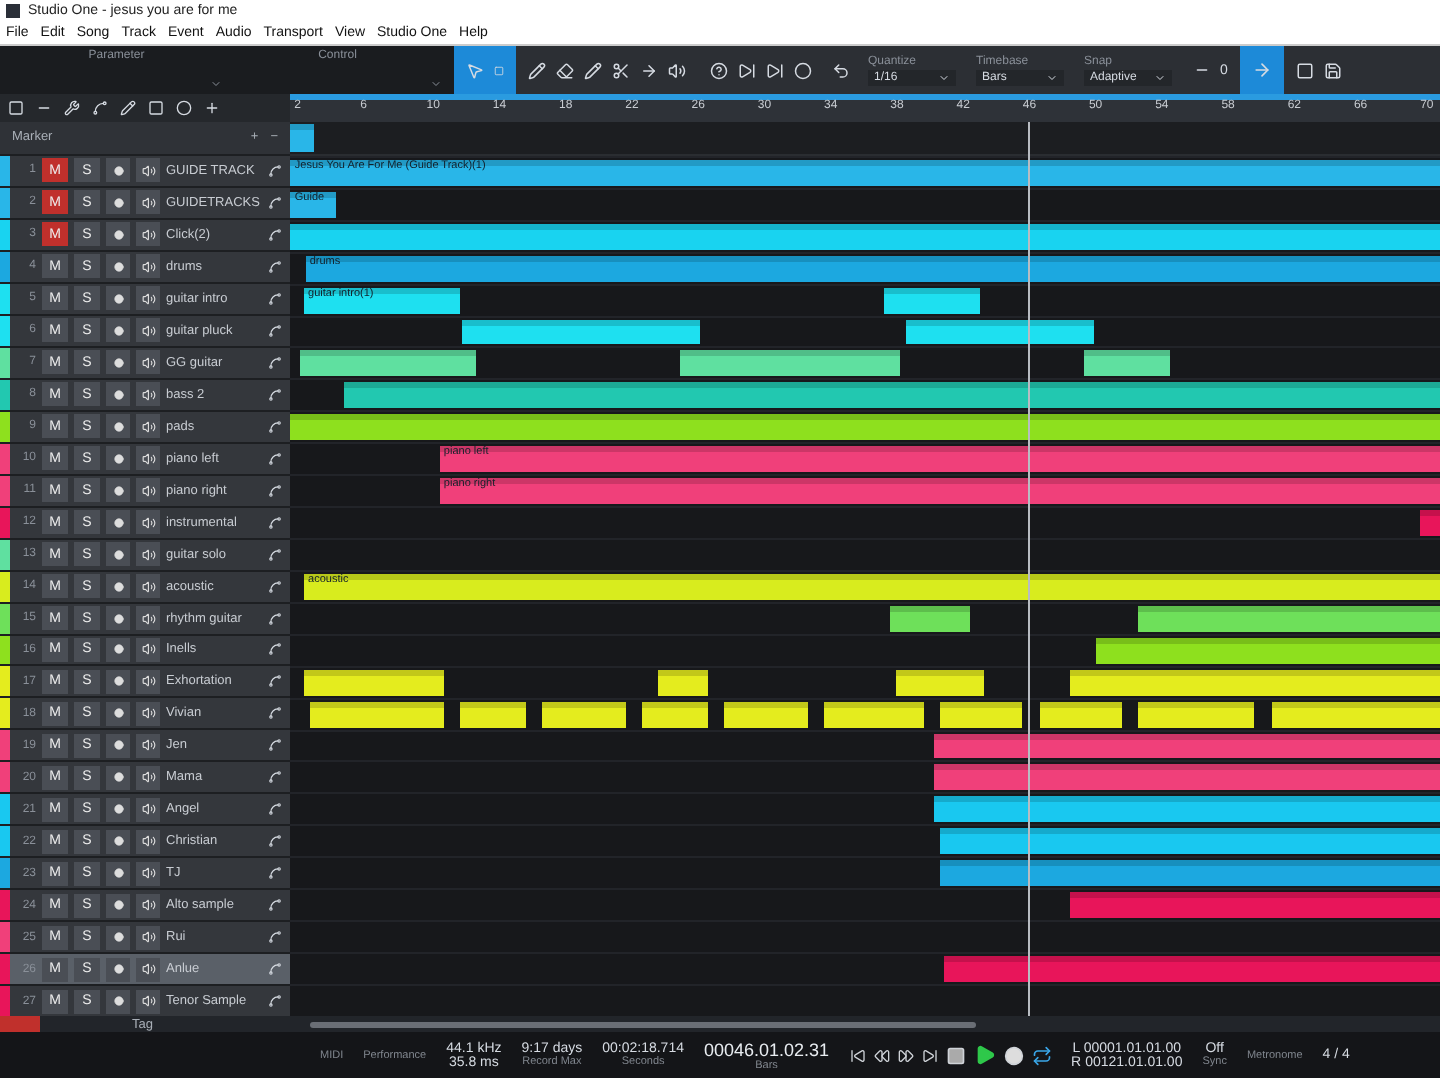 Image resolution: width=1440 pixels, height=1078 pixels. I want to click on curve-icon, so click(100, 108).